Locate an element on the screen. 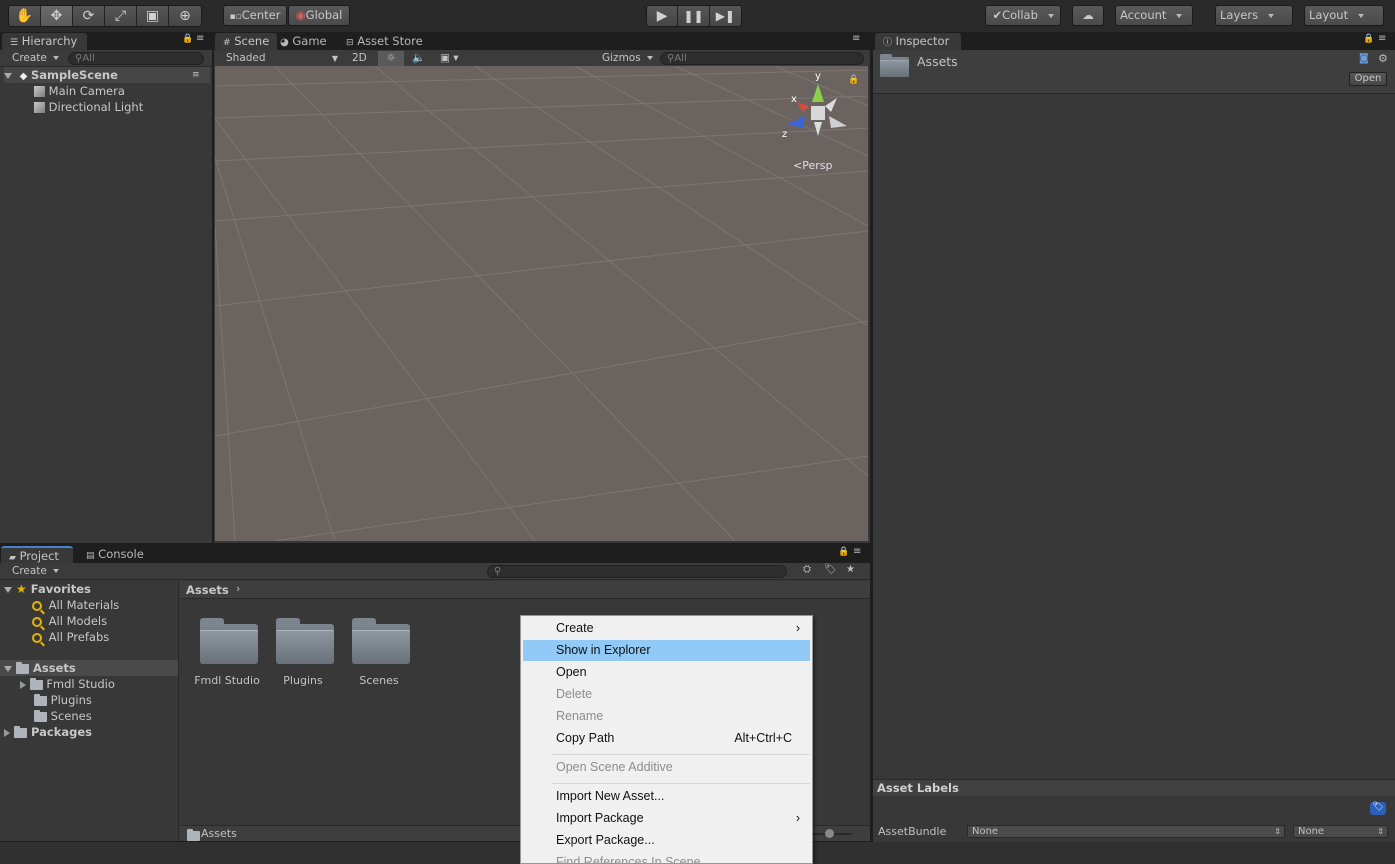 The image size is (1395, 864). asset-folder-row: Scenes is located at coordinates (63, 716).